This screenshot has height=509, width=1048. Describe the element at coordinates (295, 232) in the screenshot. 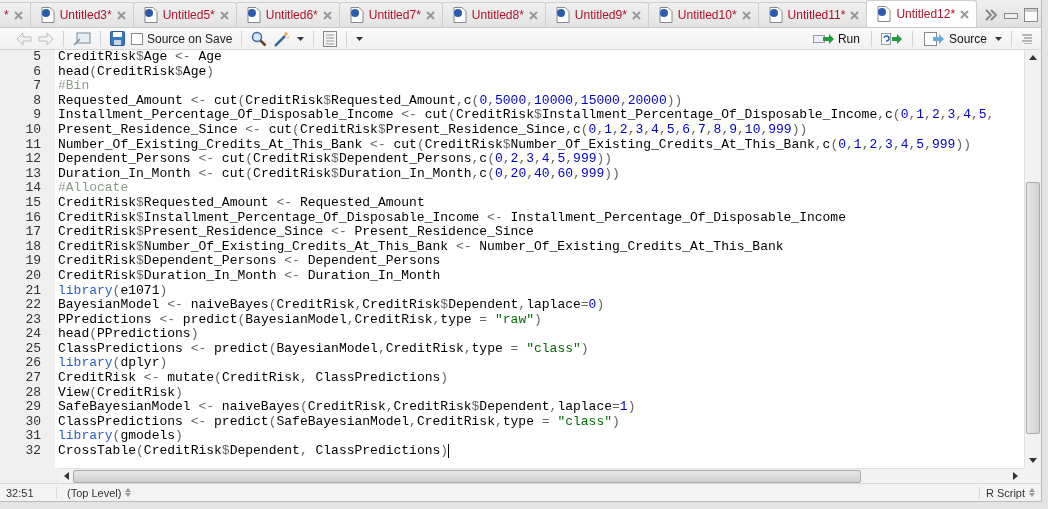

I see `code-line: CreditRisk$Present_Residence_Since <- Present_Residence_Since` at that location.